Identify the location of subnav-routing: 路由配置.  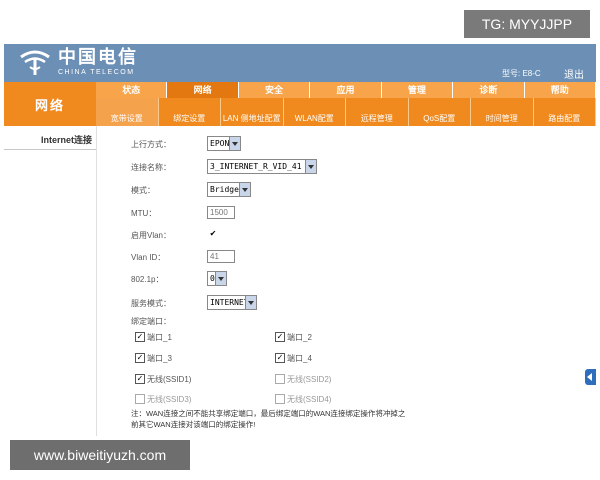
(565, 112).